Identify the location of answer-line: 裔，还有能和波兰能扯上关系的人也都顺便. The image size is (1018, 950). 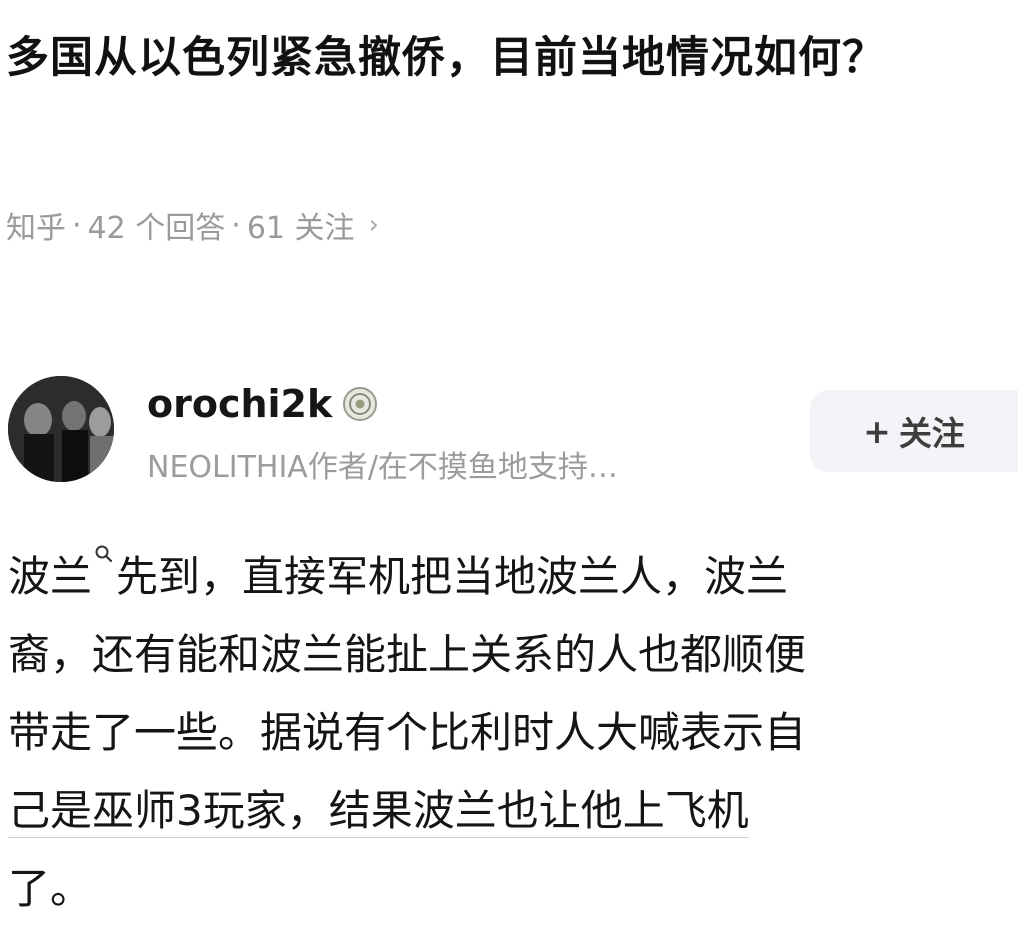
(407, 654).